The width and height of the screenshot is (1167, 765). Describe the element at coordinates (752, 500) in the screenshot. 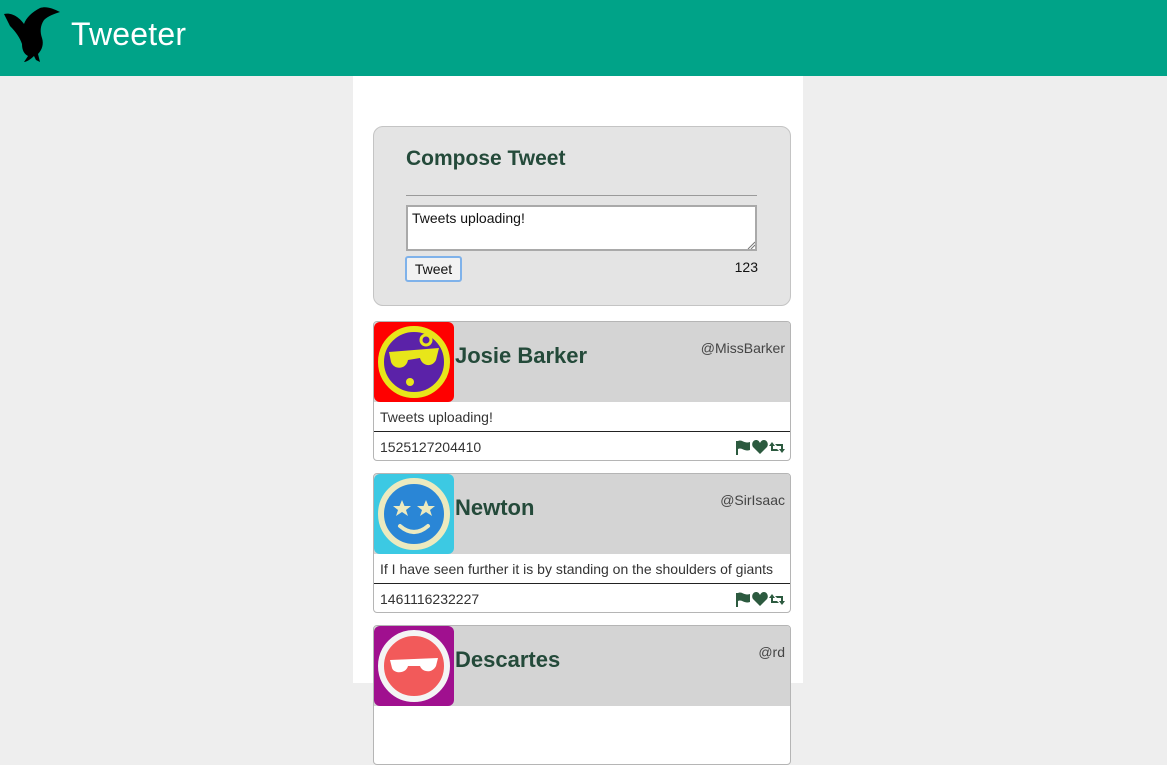

I see `tweet-author-handle: @SirIsaac` at that location.